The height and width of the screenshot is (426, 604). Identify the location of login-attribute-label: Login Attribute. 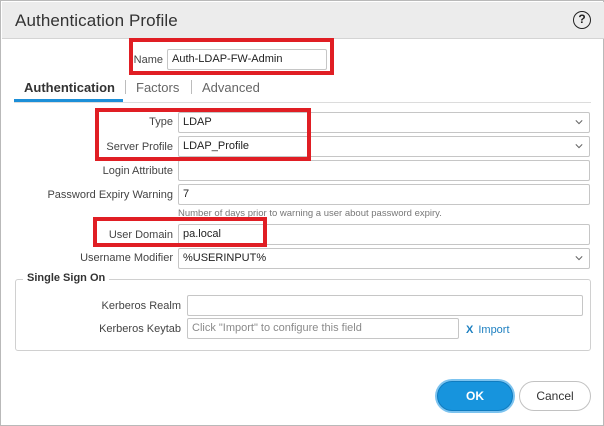
(137, 171).